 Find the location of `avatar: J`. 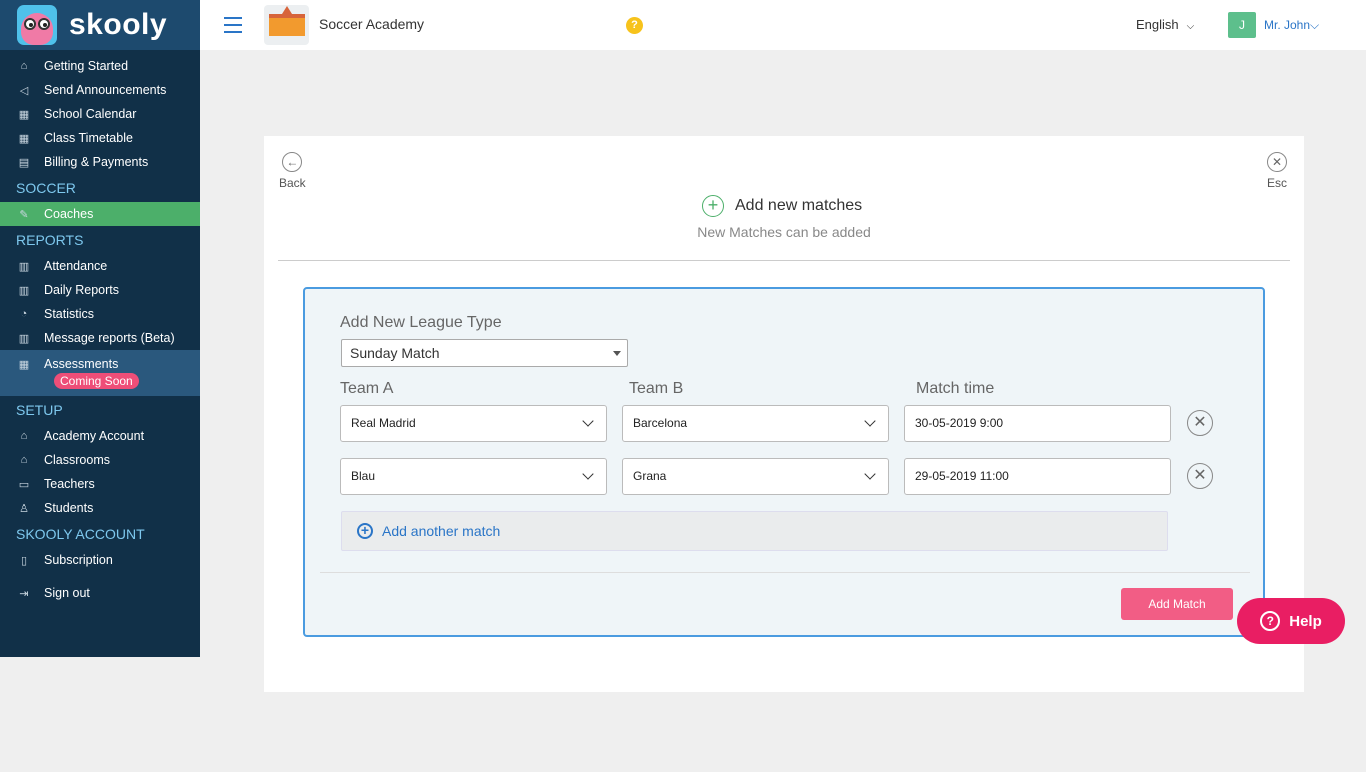

avatar: J is located at coordinates (1242, 25).